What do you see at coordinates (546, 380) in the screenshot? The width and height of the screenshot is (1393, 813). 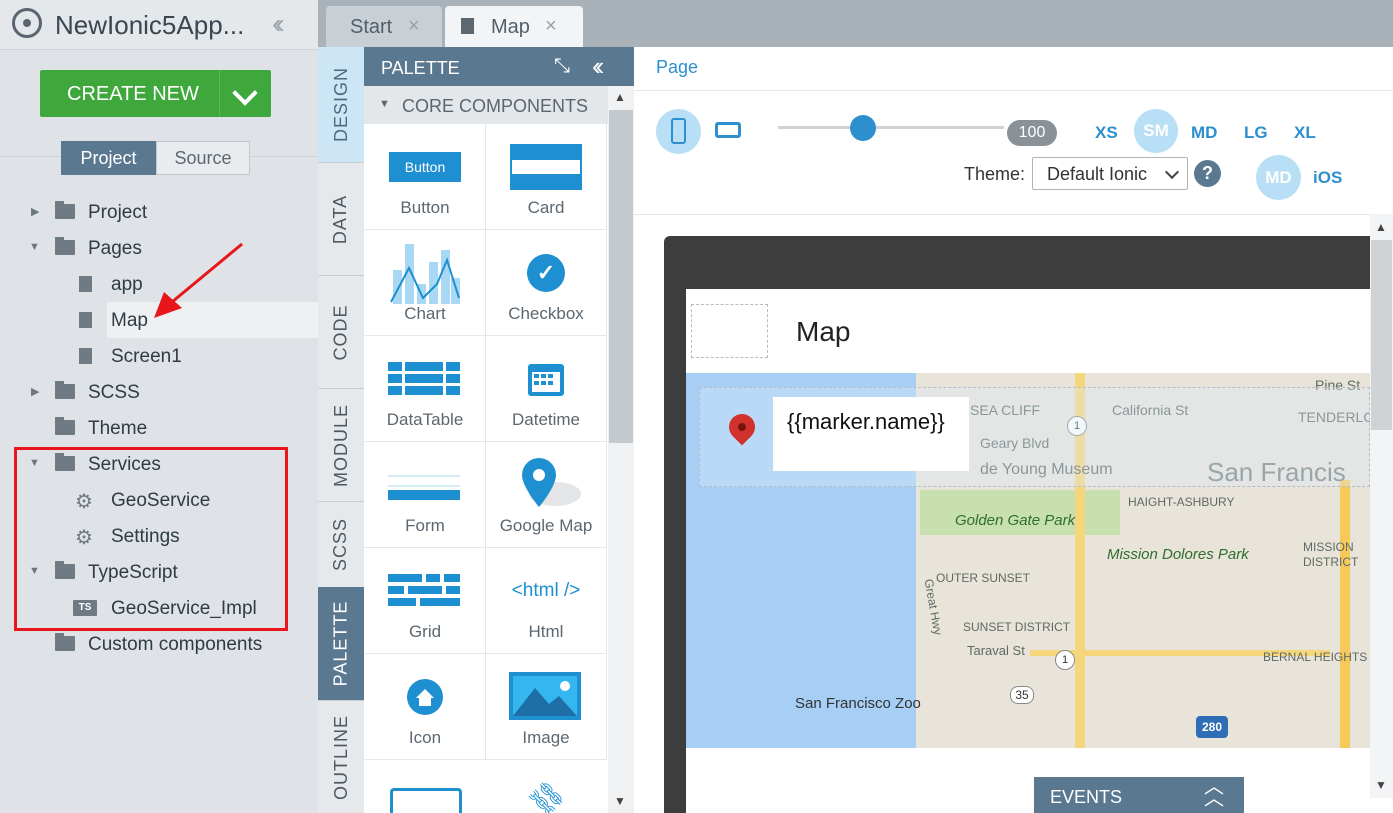 I see `calendar-icon` at bounding box center [546, 380].